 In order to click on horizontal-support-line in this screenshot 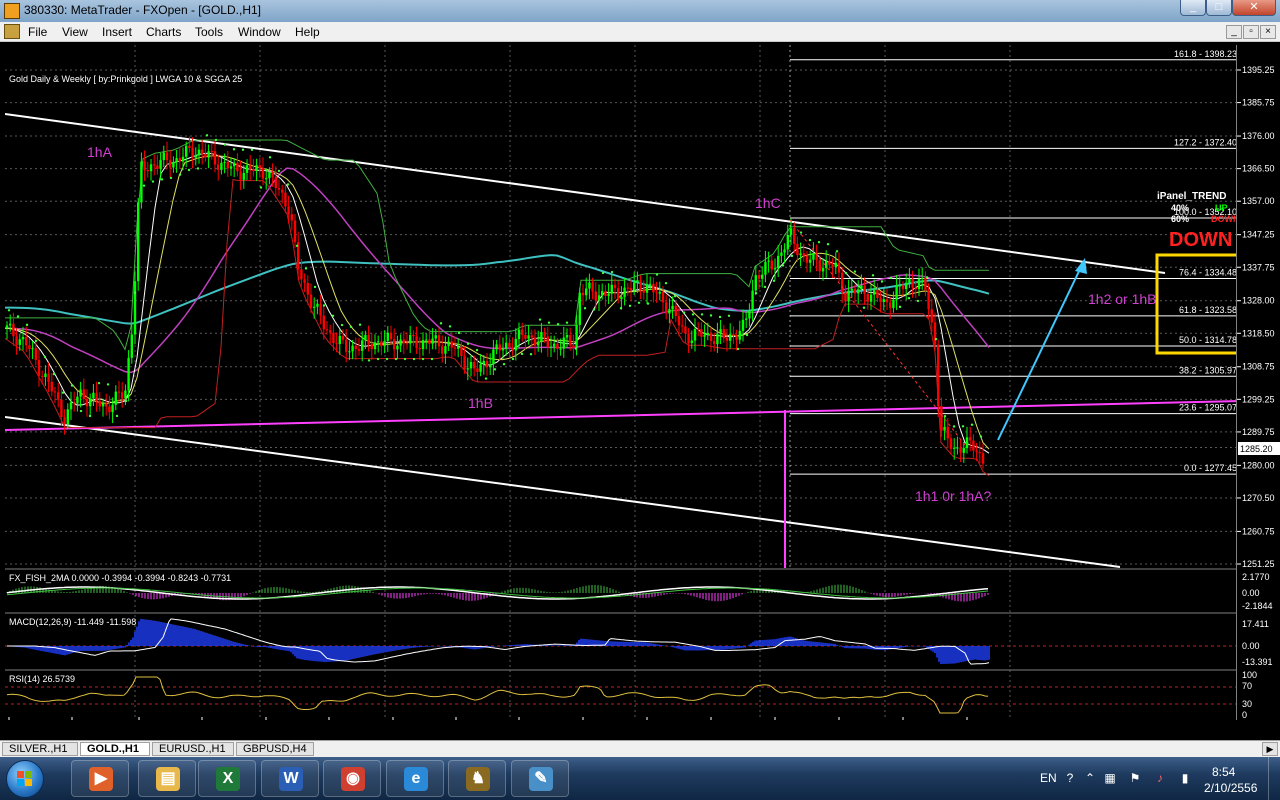, I will do `click(623, 415)`.